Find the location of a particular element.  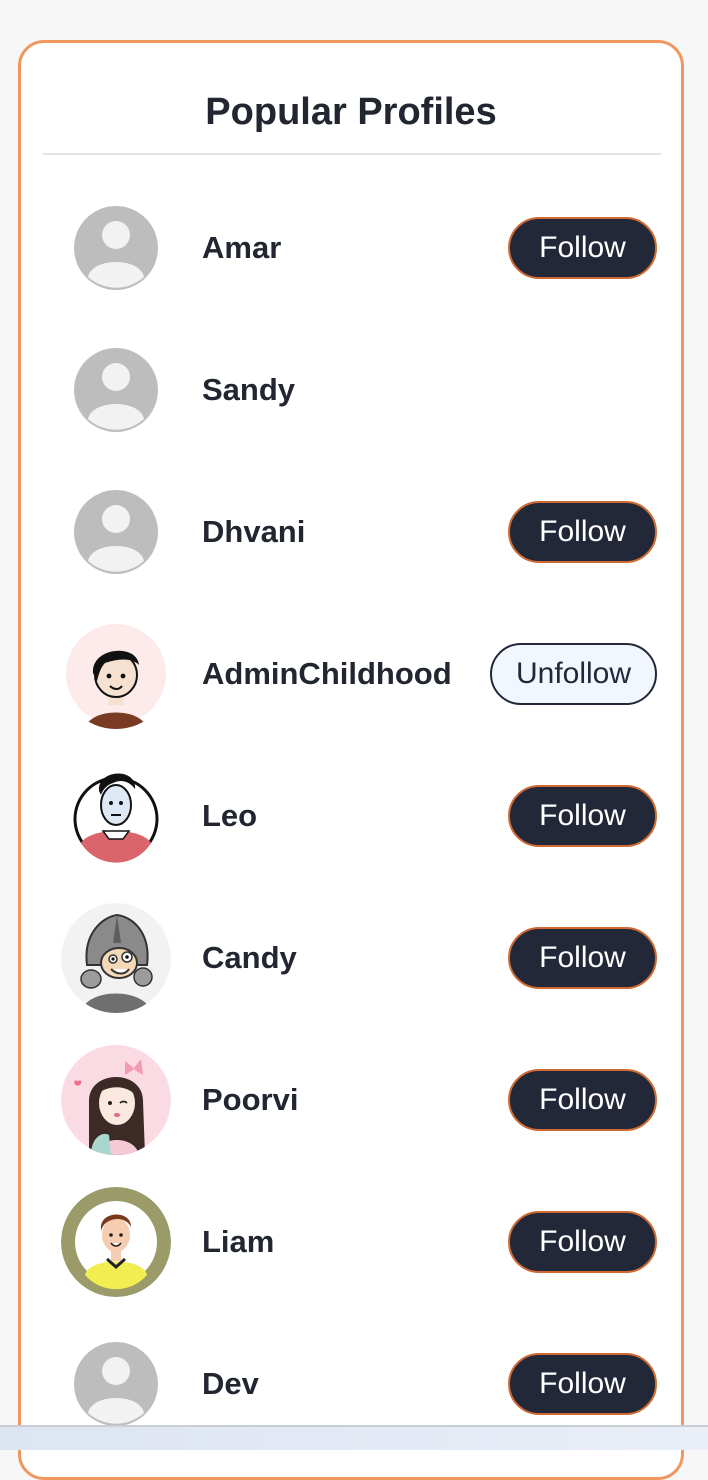

profile-name: Sandy is located at coordinates (248, 390).